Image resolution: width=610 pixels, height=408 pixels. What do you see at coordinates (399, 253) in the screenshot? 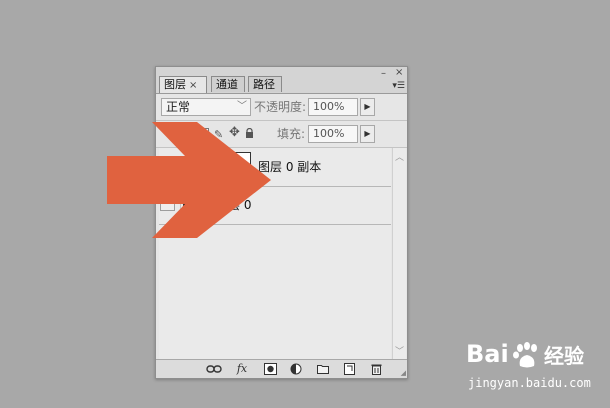
I see `scrollbar: ︿ ﹀` at bounding box center [399, 253].